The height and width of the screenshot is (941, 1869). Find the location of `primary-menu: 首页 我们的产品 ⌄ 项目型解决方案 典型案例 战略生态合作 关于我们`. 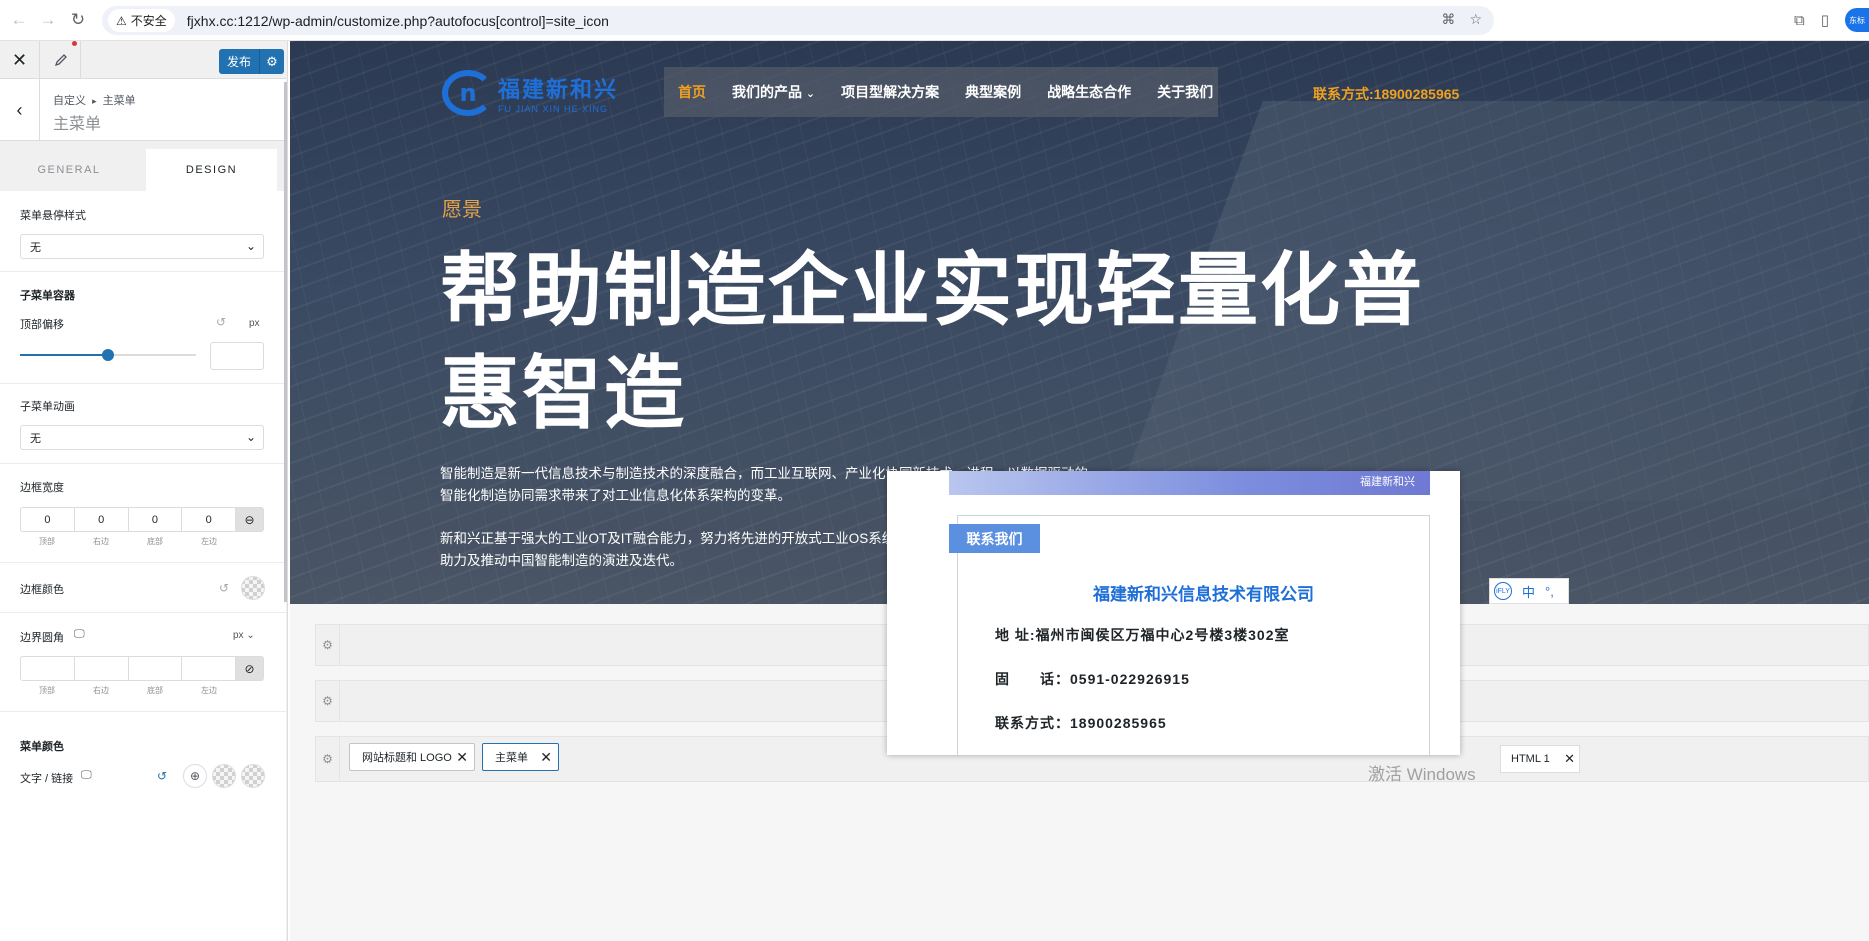

primary-menu: 首页 我们的产品 ⌄ 项目型解决方案 典型案例 战略生态合作 关于我们 is located at coordinates (941, 92).